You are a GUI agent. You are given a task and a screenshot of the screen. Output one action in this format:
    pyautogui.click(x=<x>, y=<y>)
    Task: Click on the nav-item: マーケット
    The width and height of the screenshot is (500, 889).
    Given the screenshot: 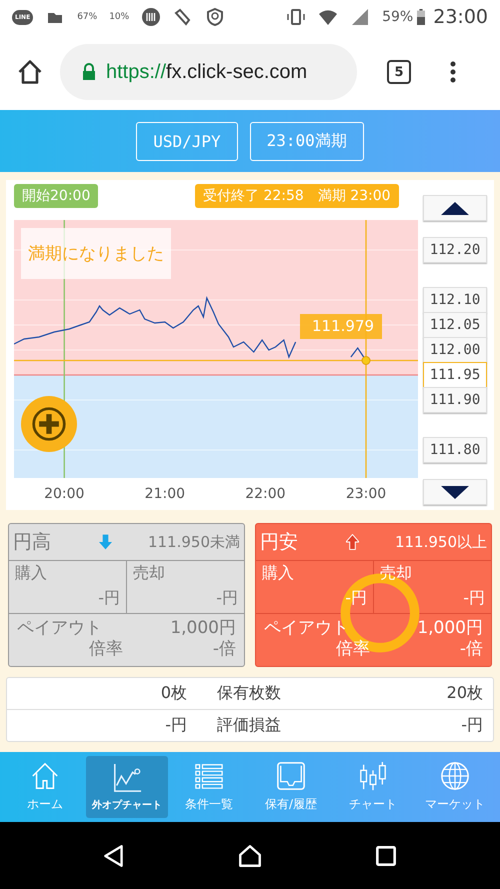 What is the action you would take?
    pyautogui.click(x=455, y=787)
    